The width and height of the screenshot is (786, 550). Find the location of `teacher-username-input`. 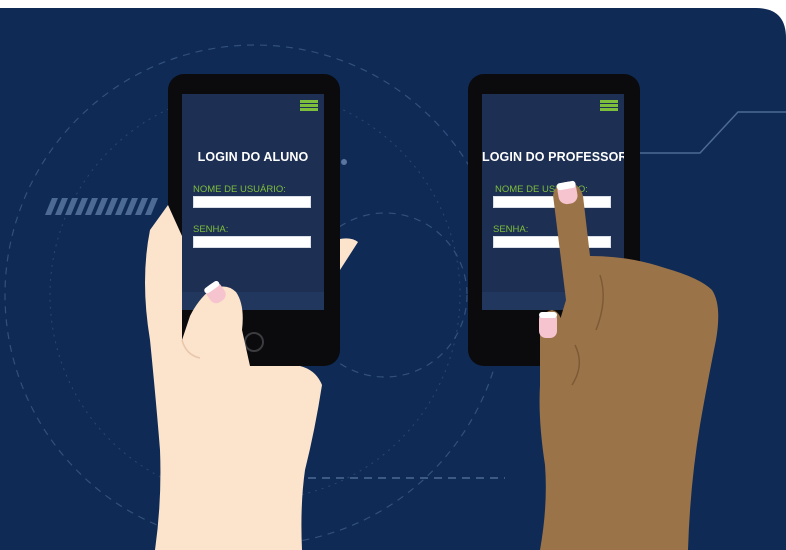

teacher-username-input is located at coordinates (552, 202).